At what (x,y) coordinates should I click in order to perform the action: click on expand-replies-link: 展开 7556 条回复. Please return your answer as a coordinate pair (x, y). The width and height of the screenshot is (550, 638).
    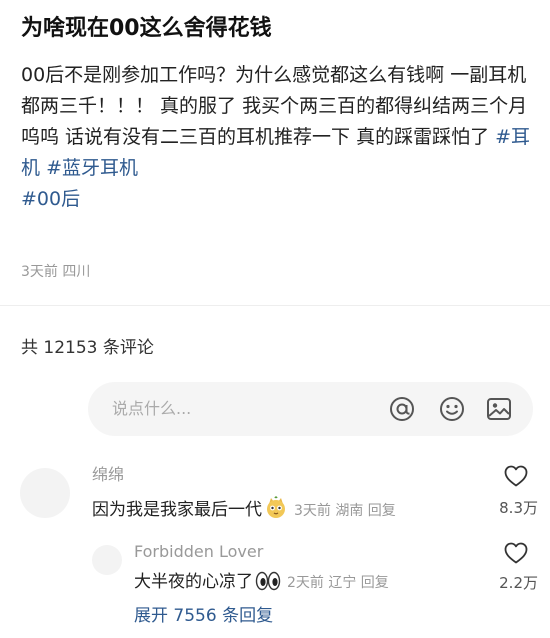
    Looking at the image, I should click on (203, 616).